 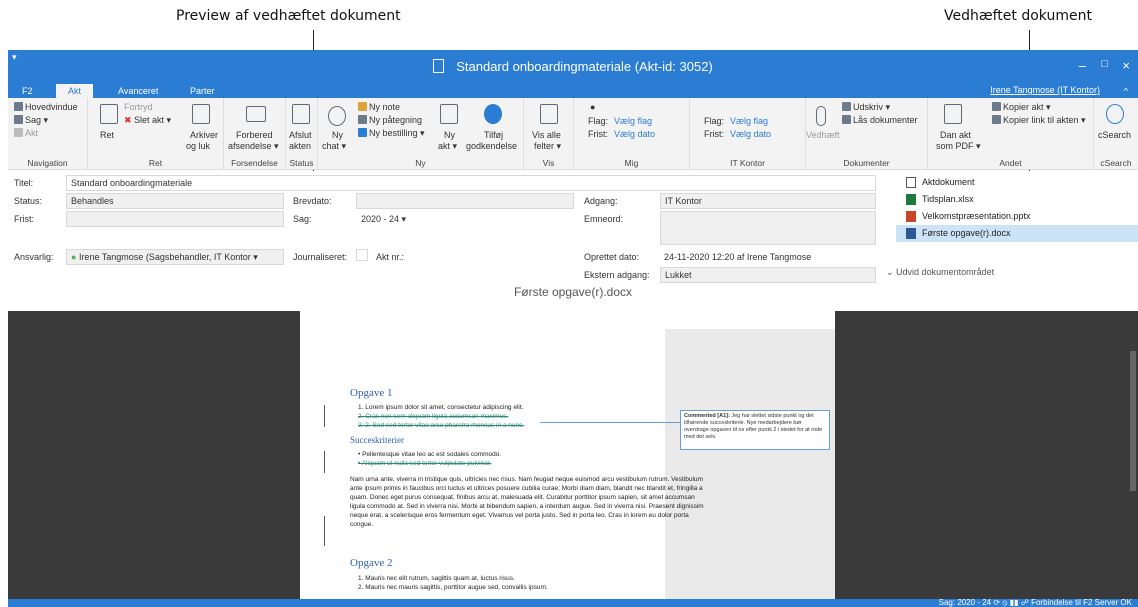 What do you see at coordinates (465, 228) in the screenshot?
I see `sag-select: 2020 - 24 ▾` at bounding box center [465, 228].